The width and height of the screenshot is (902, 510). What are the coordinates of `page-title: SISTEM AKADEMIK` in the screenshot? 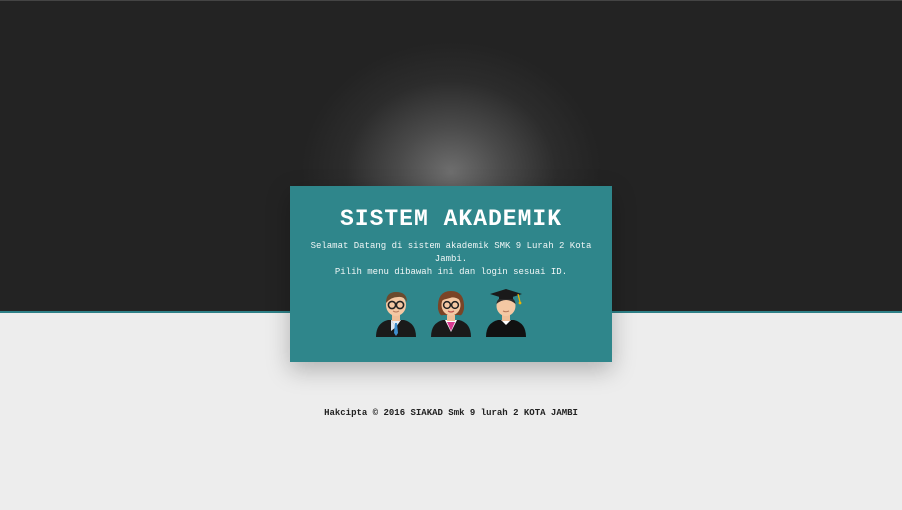 It's located at (451, 219).